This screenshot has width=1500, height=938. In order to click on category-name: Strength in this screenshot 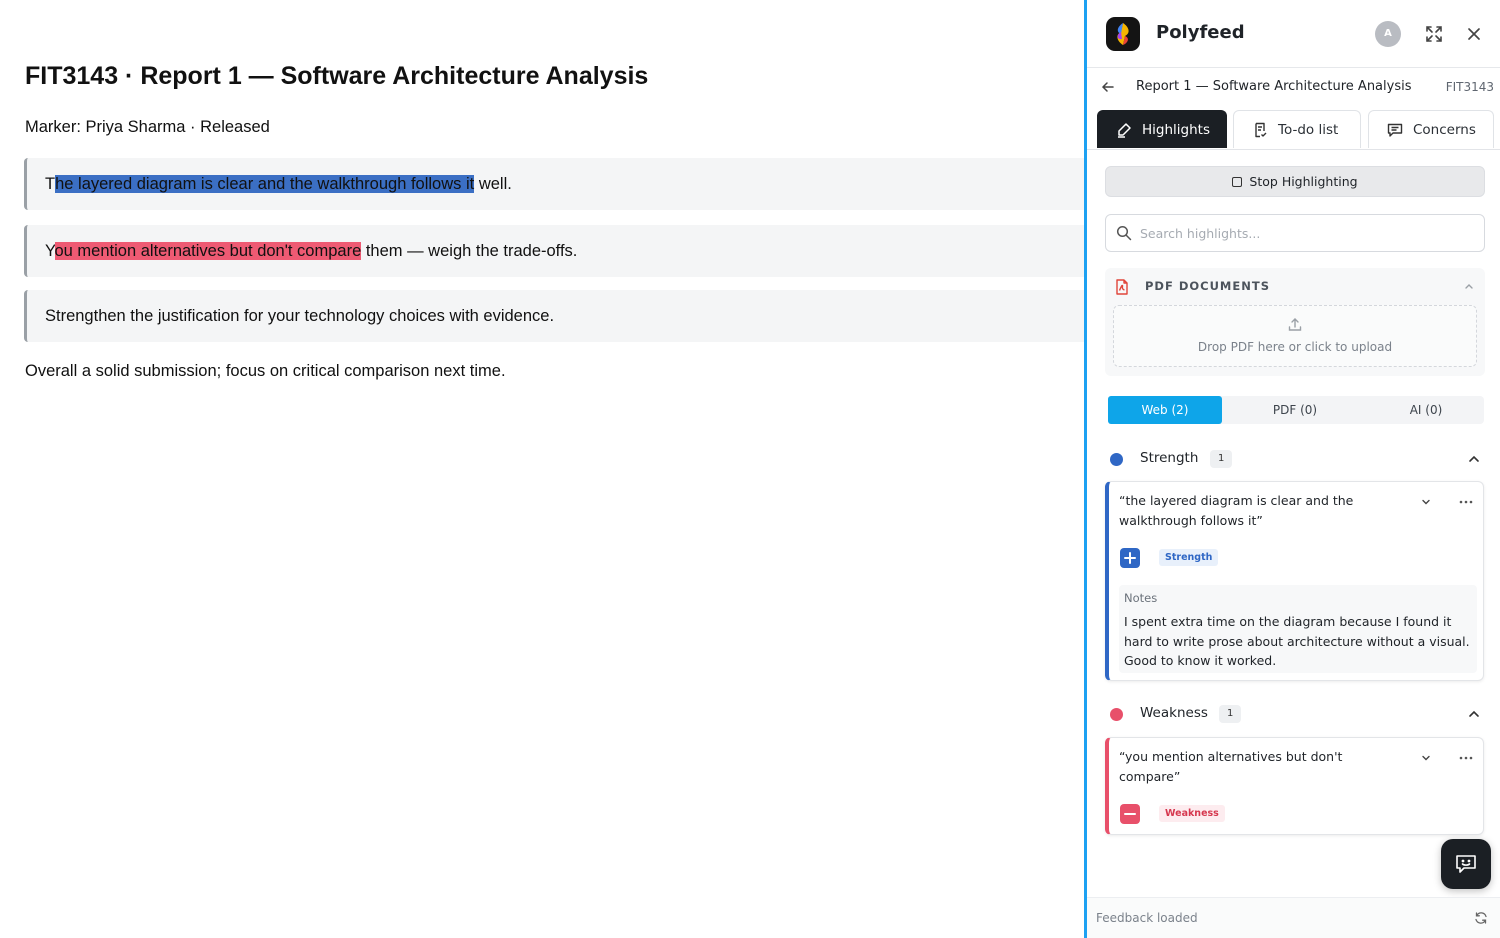, I will do `click(1169, 458)`.